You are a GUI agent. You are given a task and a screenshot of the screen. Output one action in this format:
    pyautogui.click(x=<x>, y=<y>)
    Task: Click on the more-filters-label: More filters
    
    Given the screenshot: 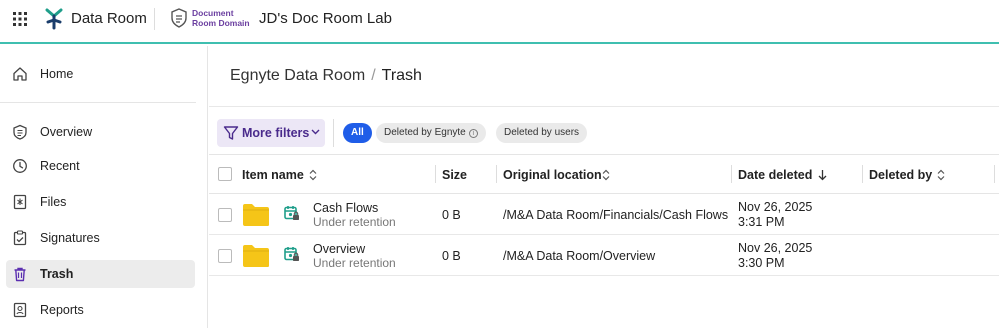 What is the action you would take?
    pyautogui.click(x=276, y=133)
    